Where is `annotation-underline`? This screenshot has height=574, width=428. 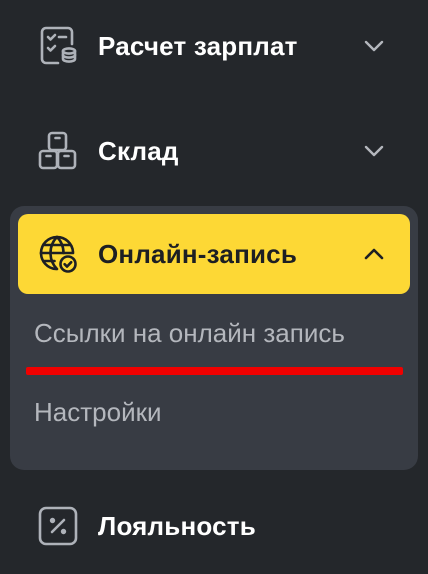 annotation-underline is located at coordinates (214, 371).